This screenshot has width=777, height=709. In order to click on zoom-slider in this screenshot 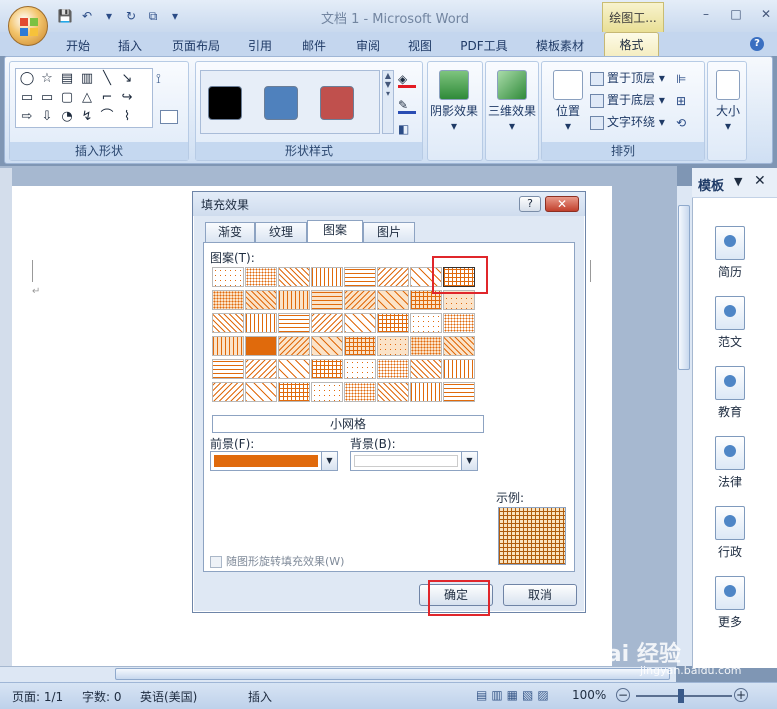, I will do `click(684, 696)`.